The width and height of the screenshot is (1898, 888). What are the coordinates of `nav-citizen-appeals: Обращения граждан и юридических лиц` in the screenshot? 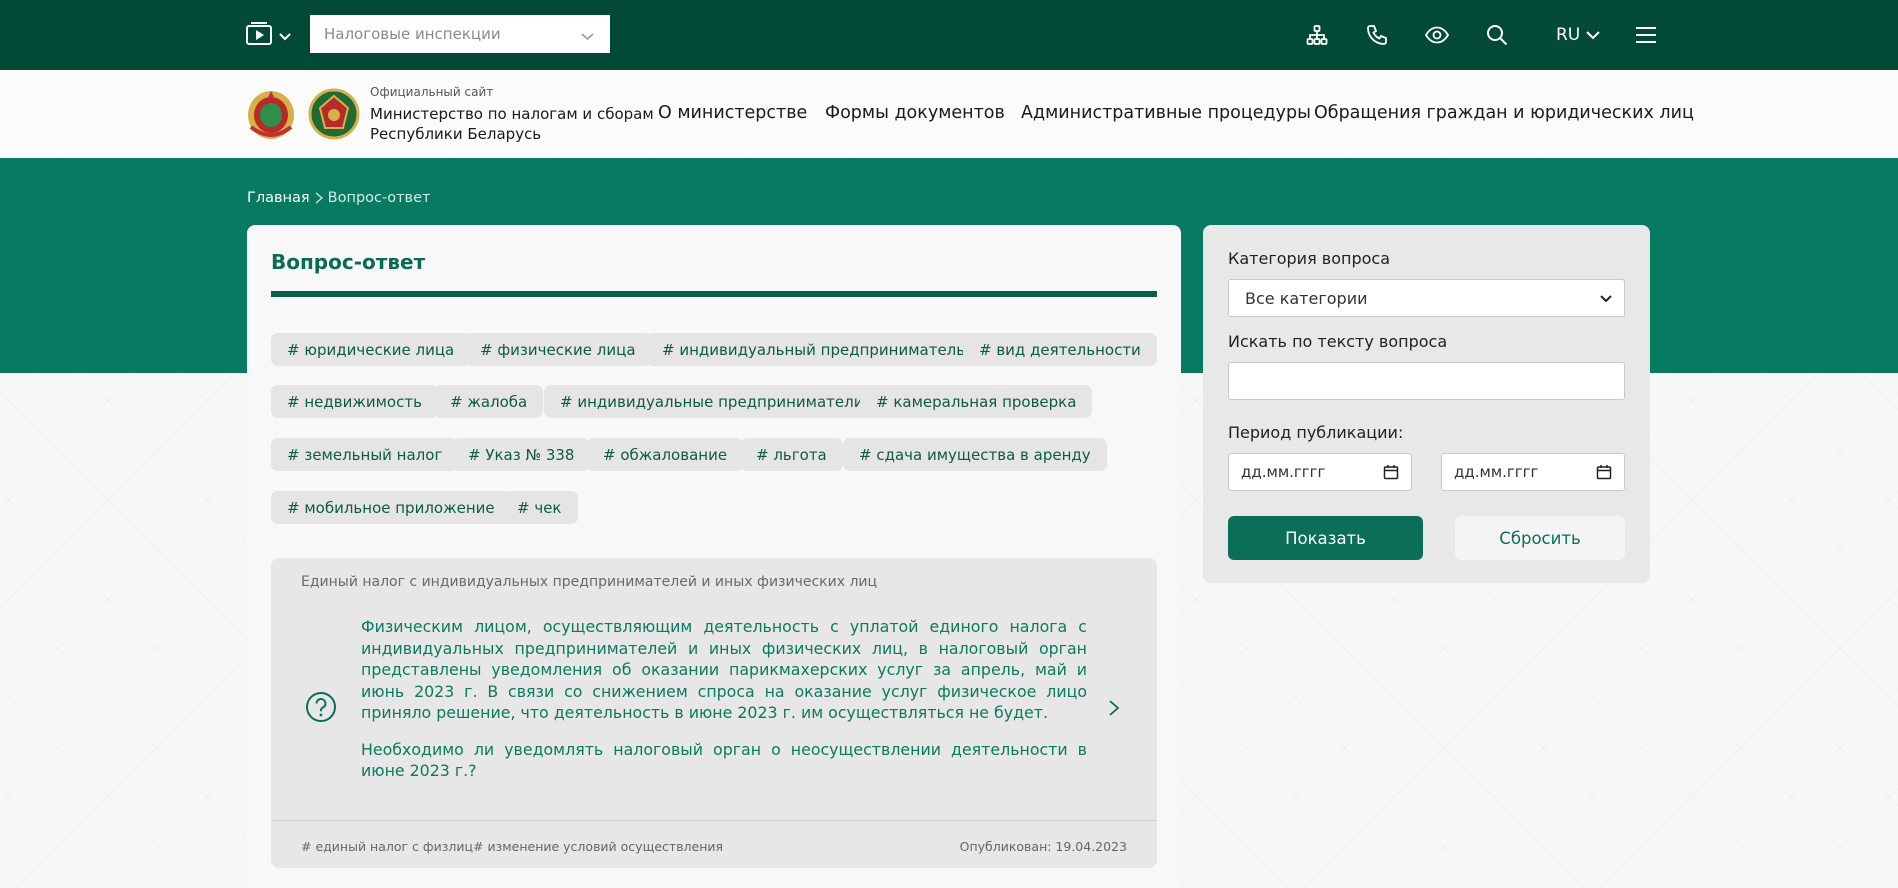 It's located at (1504, 113).